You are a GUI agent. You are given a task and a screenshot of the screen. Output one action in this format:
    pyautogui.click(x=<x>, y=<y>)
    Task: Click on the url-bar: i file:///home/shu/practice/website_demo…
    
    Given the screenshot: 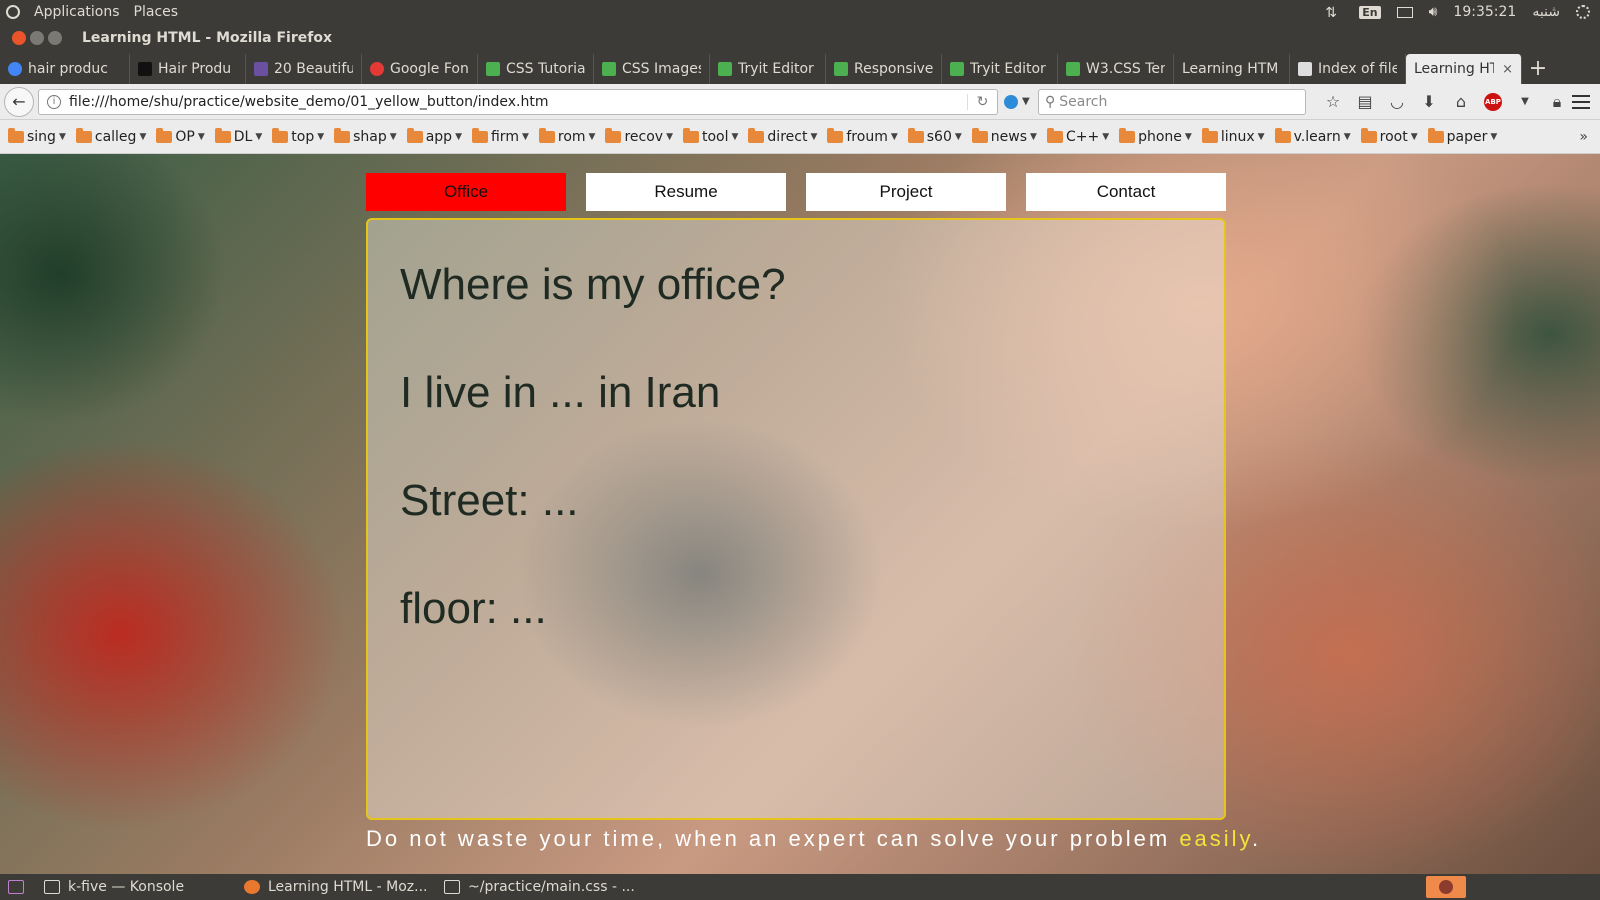 What is the action you would take?
    pyautogui.click(x=518, y=101)
    